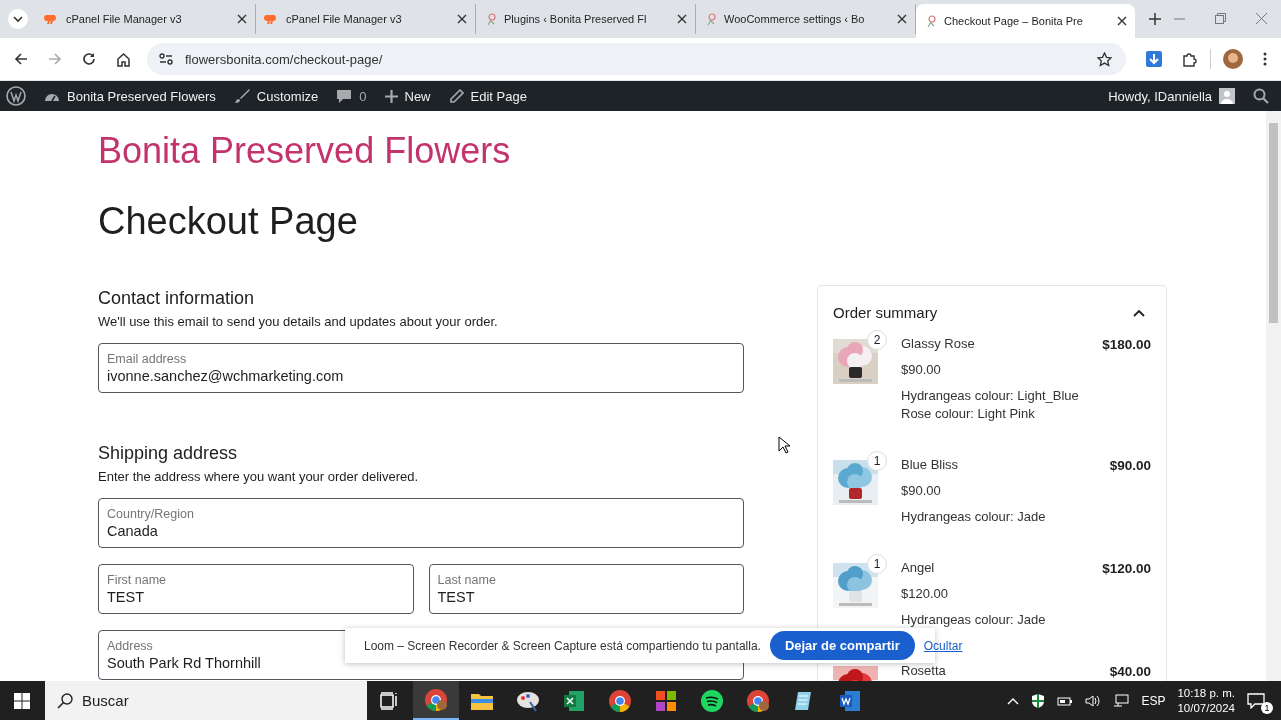  What do you see at coordinates (924, 671) in the screenshot?
I see `product-name: Rosetta` at bounding box center [924, 671].